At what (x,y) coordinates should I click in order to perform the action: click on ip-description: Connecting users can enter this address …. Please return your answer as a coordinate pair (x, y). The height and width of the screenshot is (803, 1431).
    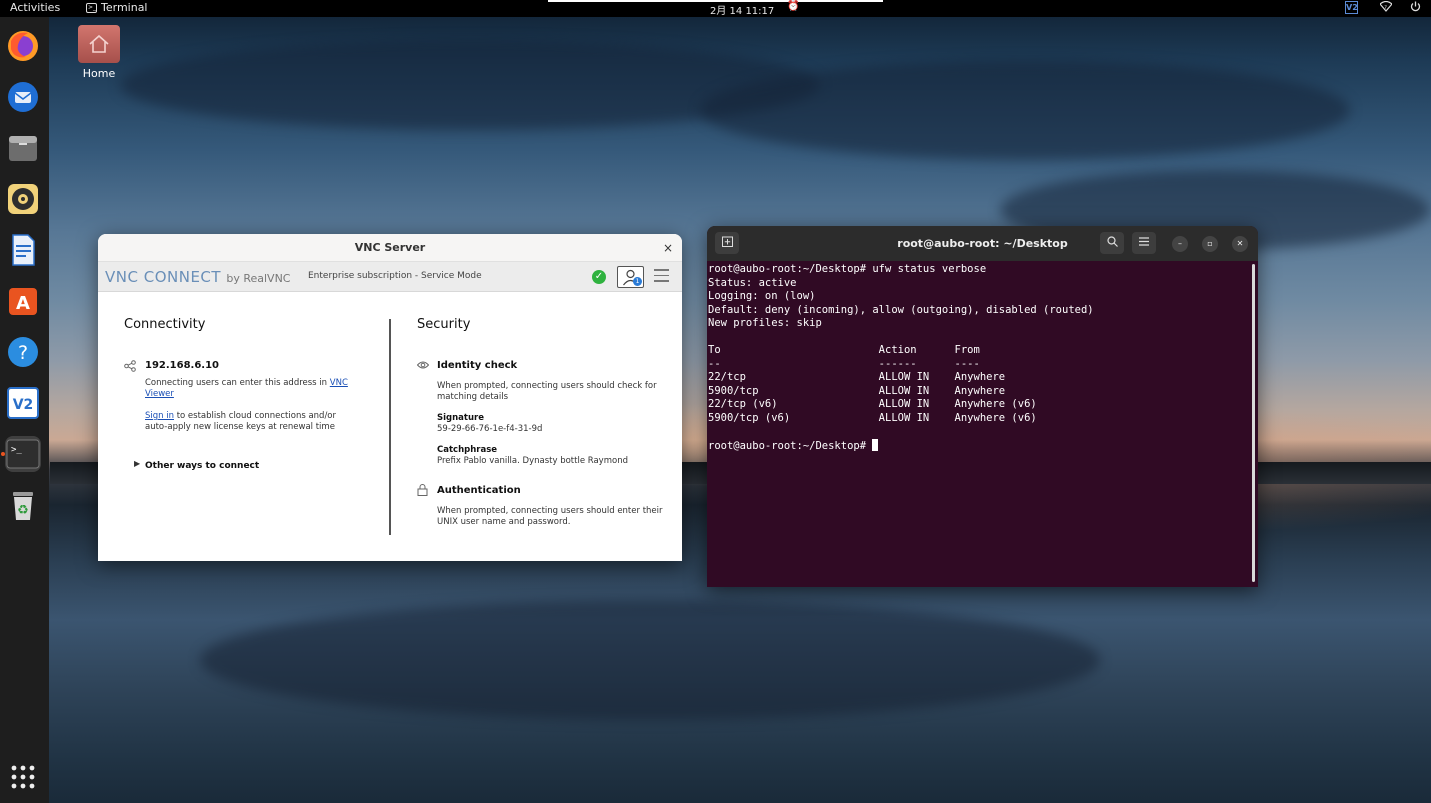
    Looking at the image, I should click on (255, 389).